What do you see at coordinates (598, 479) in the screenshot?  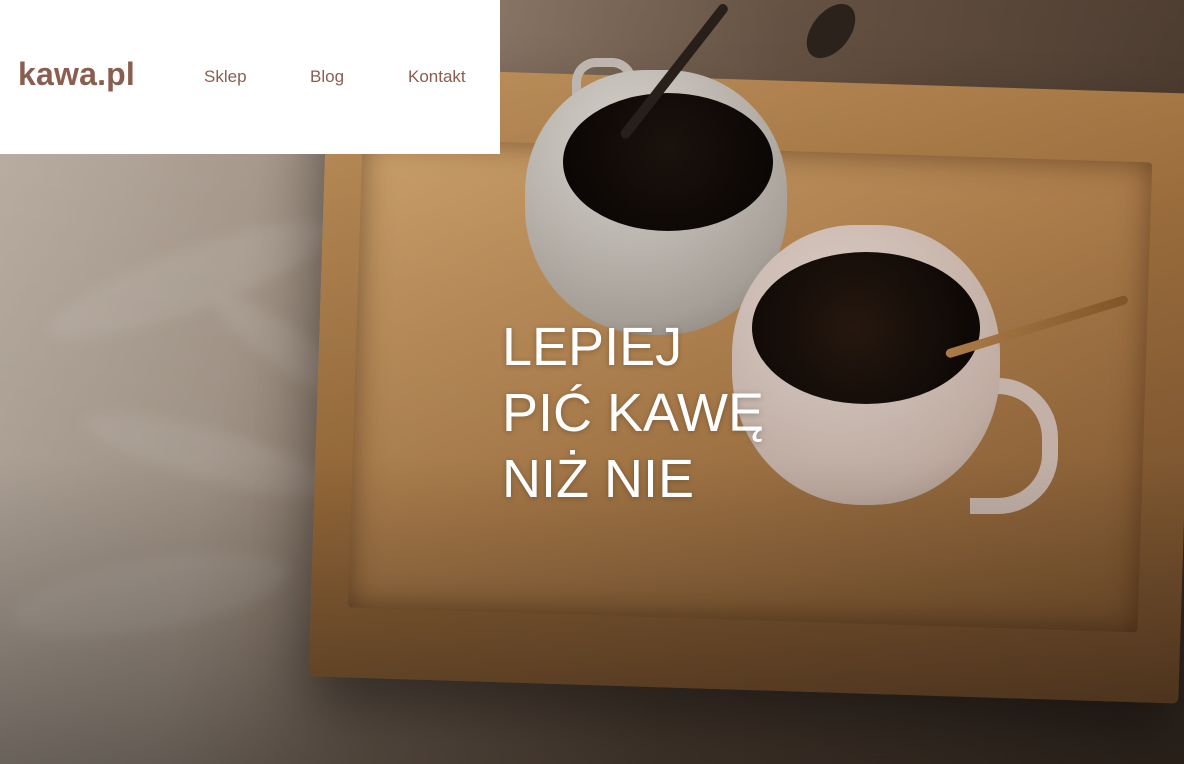 I see `headline-line-3: NIŻ NIE` at bounding box center [598, 479].